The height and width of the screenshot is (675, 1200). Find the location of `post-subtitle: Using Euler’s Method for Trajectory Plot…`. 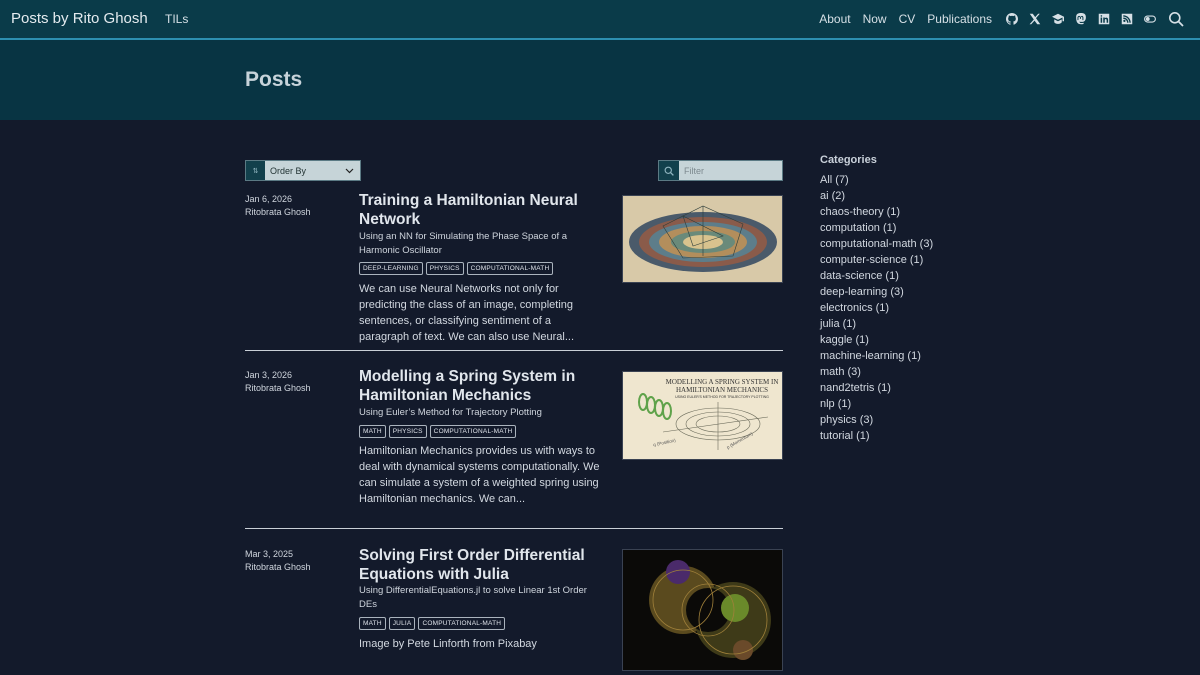

post-subtitle: Using Euler’s Method for Trajectory Plot… is located at coordinates (450, 412).